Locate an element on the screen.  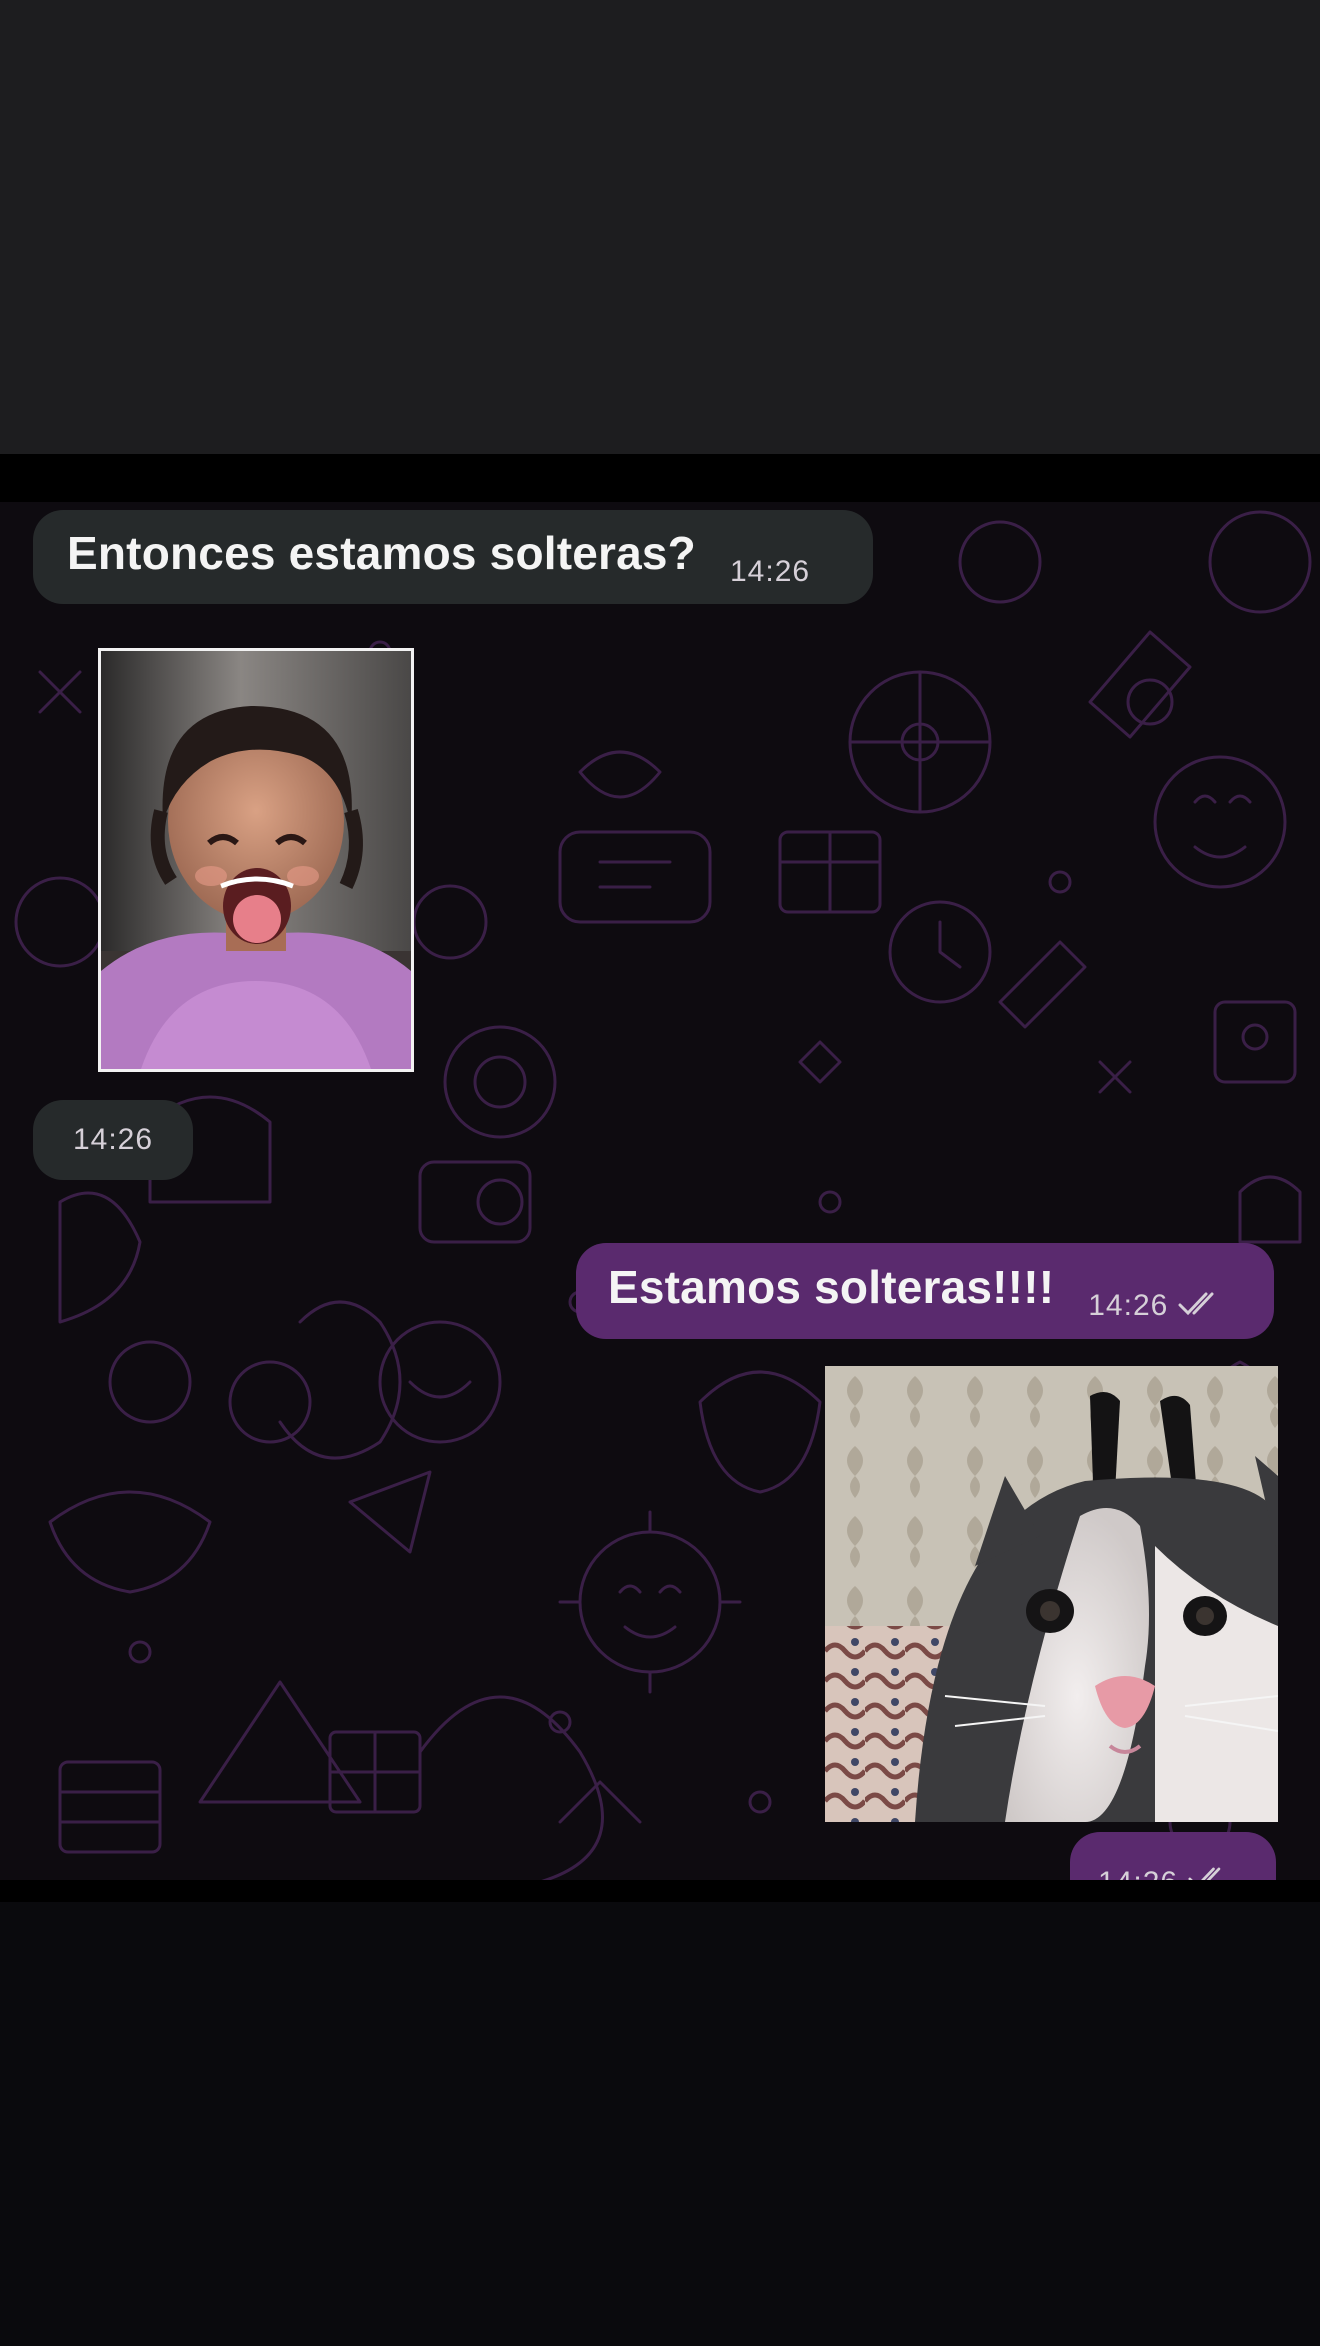
incoming-message-bubble: Entonces estamos solteras? 14:26 is located at coordinates (453, 557).